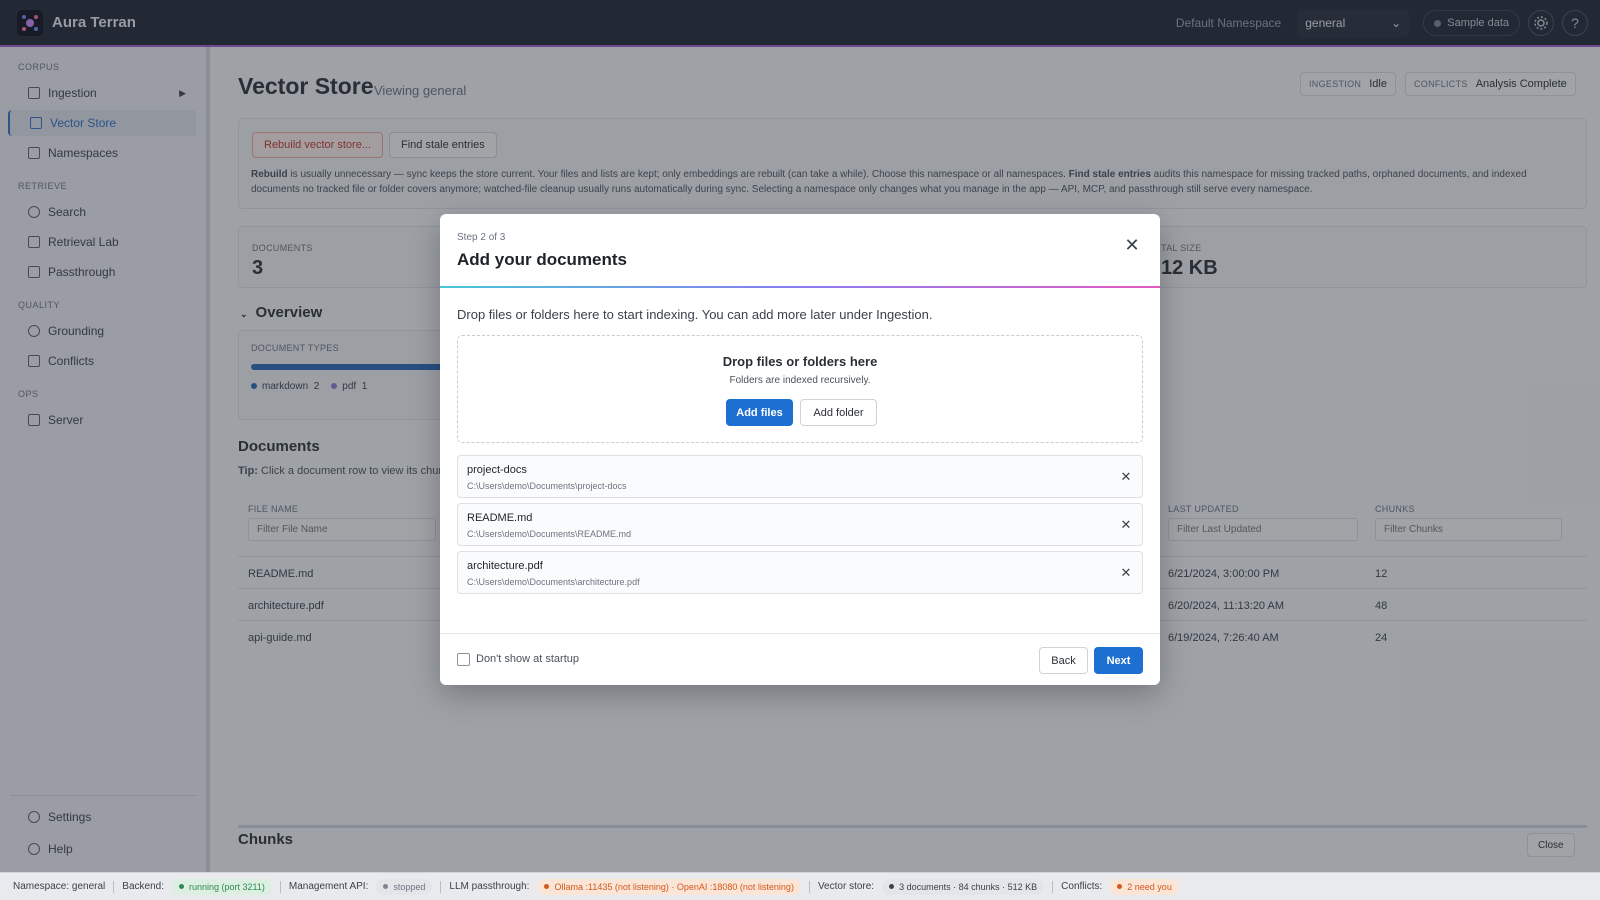 This screenshot has width=1600, height=900. Describe the element at coordinates (547, 486) in the screenshot. I see `file-item-path: C:\Users\demo\Documents\project-docs` at that location.